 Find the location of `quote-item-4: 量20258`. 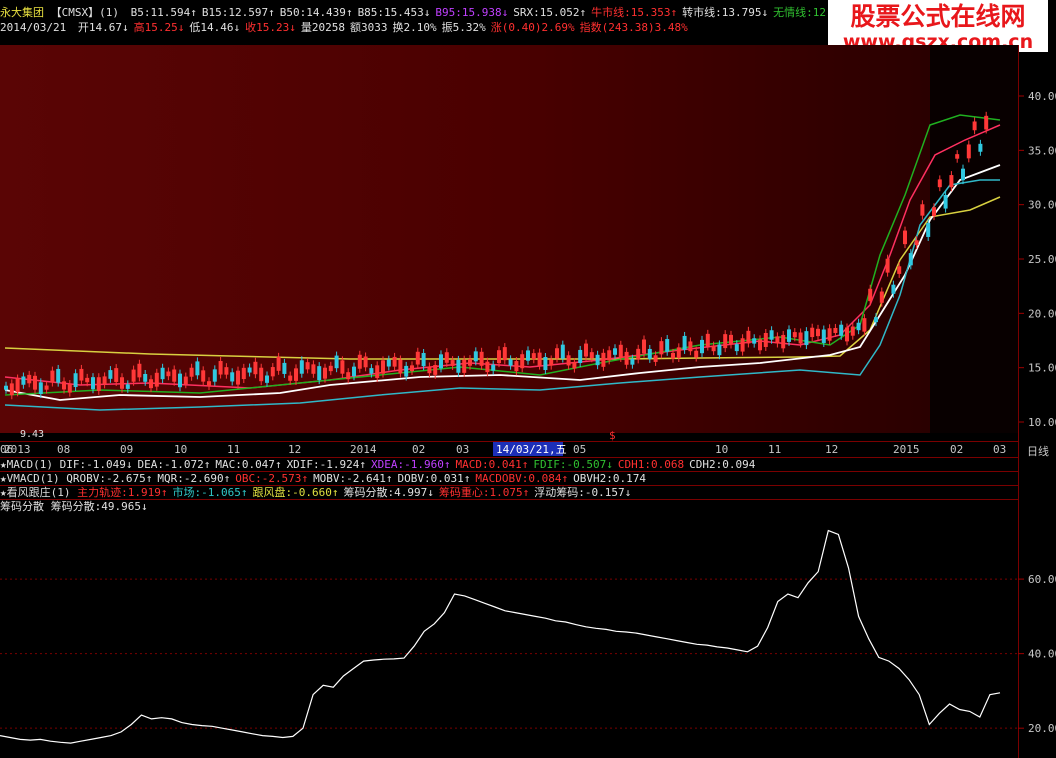

quote-item-4: 量20258 is located at coordinates (322, 27).